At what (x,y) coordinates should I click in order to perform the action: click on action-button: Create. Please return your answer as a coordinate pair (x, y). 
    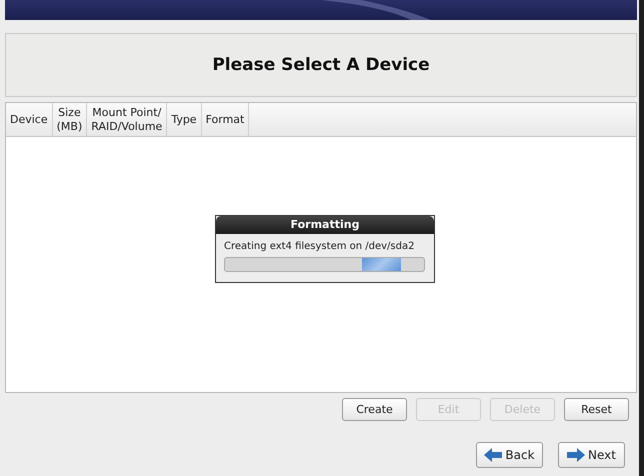
    Looking at the image, I should click on (374, 409).